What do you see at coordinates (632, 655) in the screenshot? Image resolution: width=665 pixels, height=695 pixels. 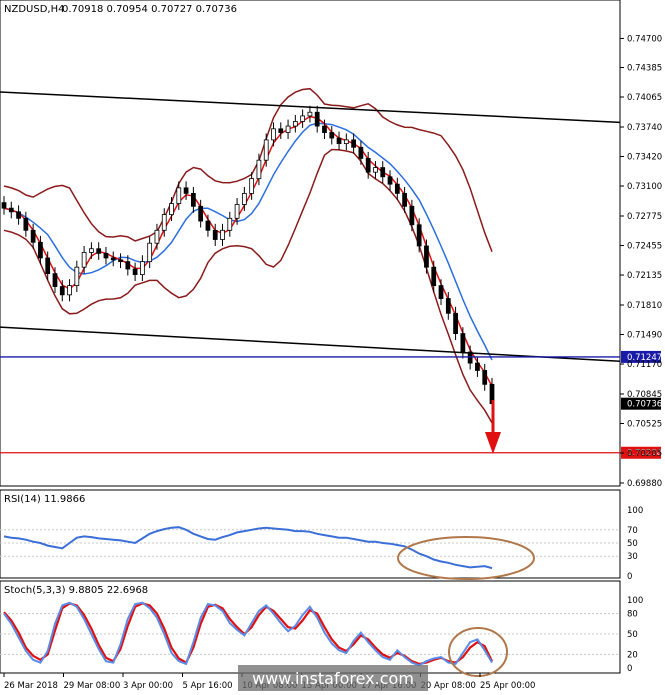 I see `stoch-y-tick-label: 20` at bounding box center [632, 655].